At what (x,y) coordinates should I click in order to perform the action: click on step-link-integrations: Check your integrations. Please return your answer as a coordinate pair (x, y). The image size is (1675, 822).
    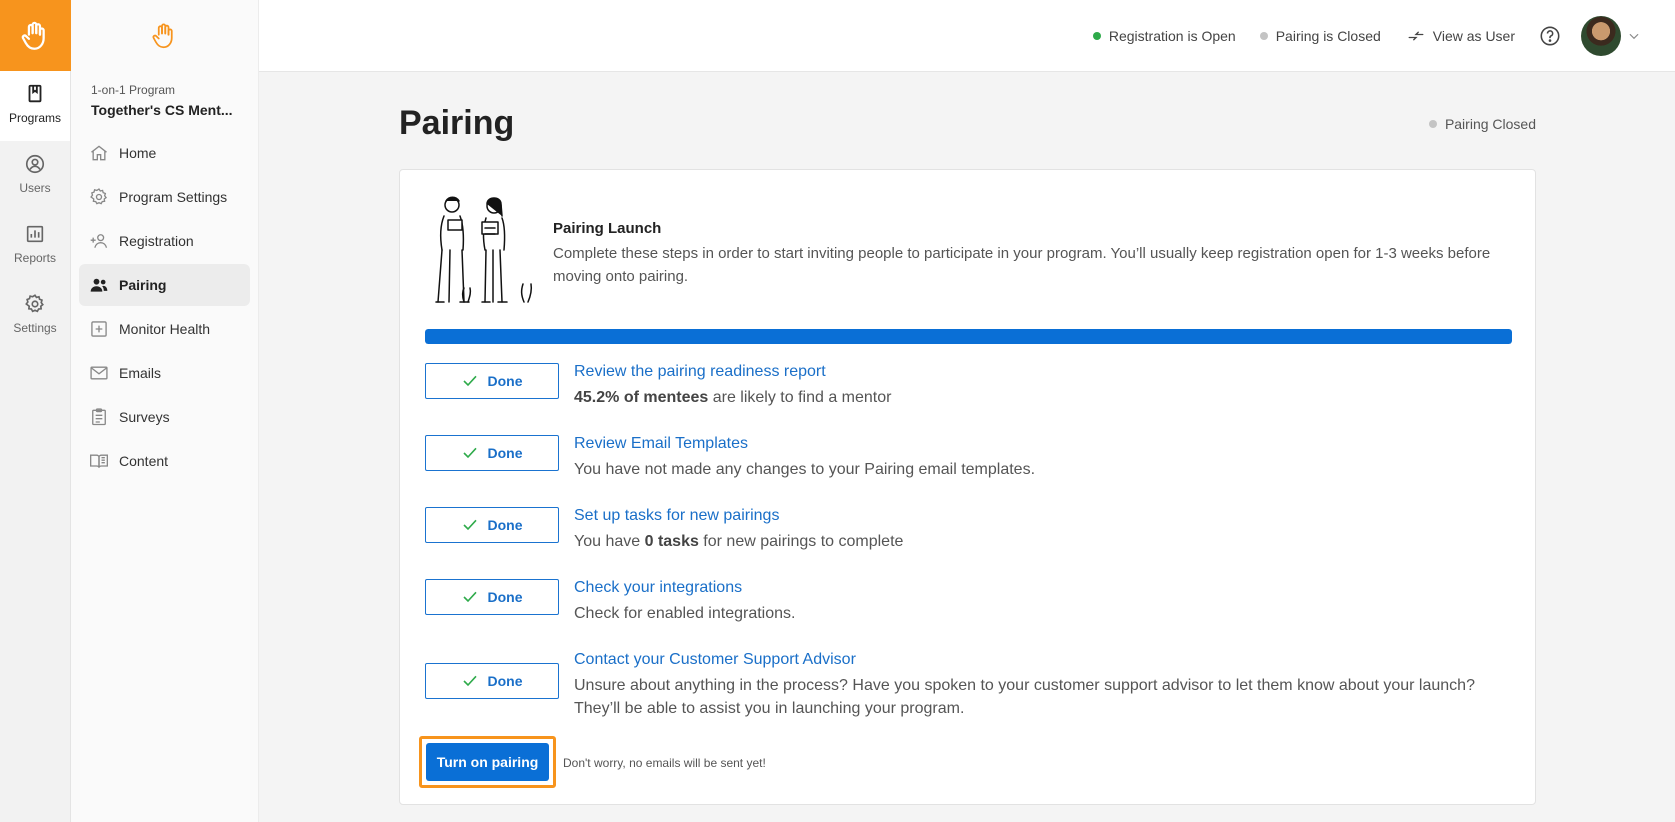
    Looking at the image, I should click on (658, 588).